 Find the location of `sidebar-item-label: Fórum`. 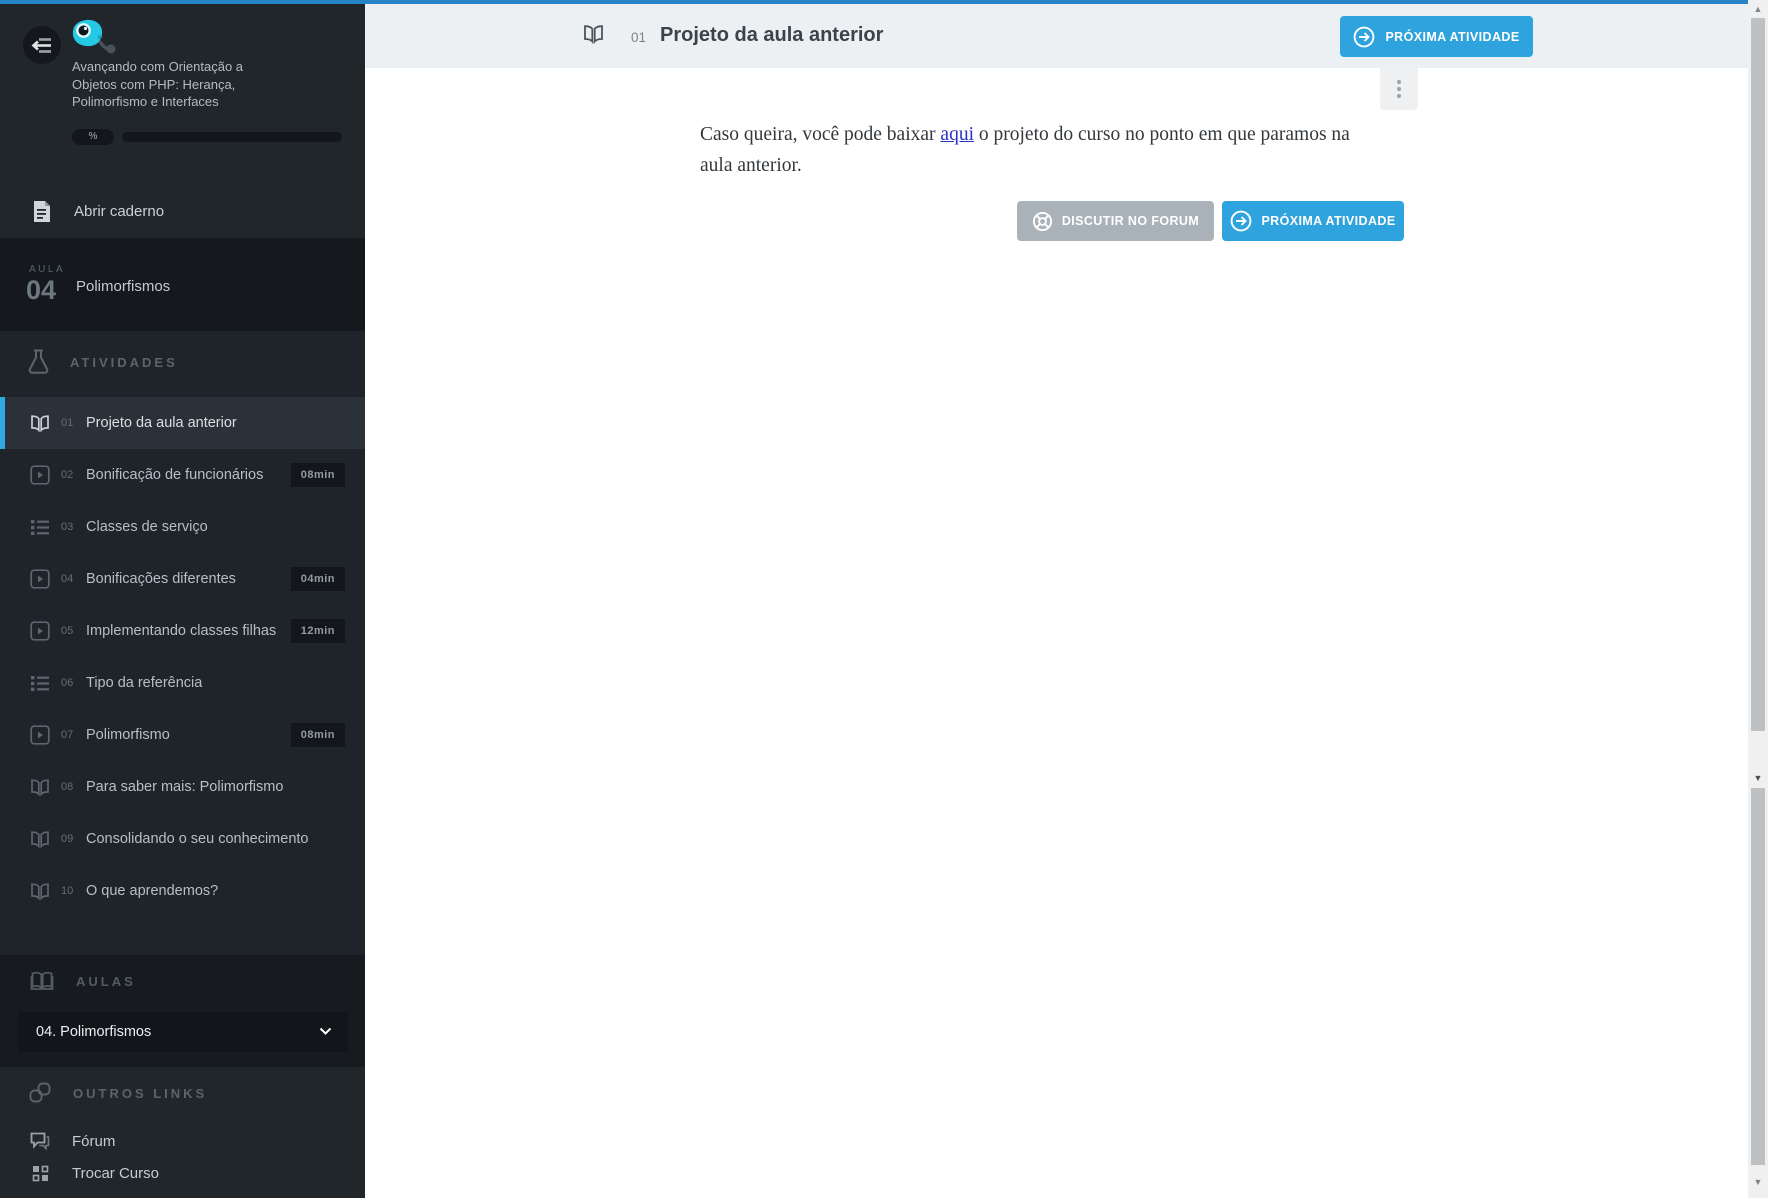

sidebar-item-label: Fórum is located at coordinates (94, 1141).